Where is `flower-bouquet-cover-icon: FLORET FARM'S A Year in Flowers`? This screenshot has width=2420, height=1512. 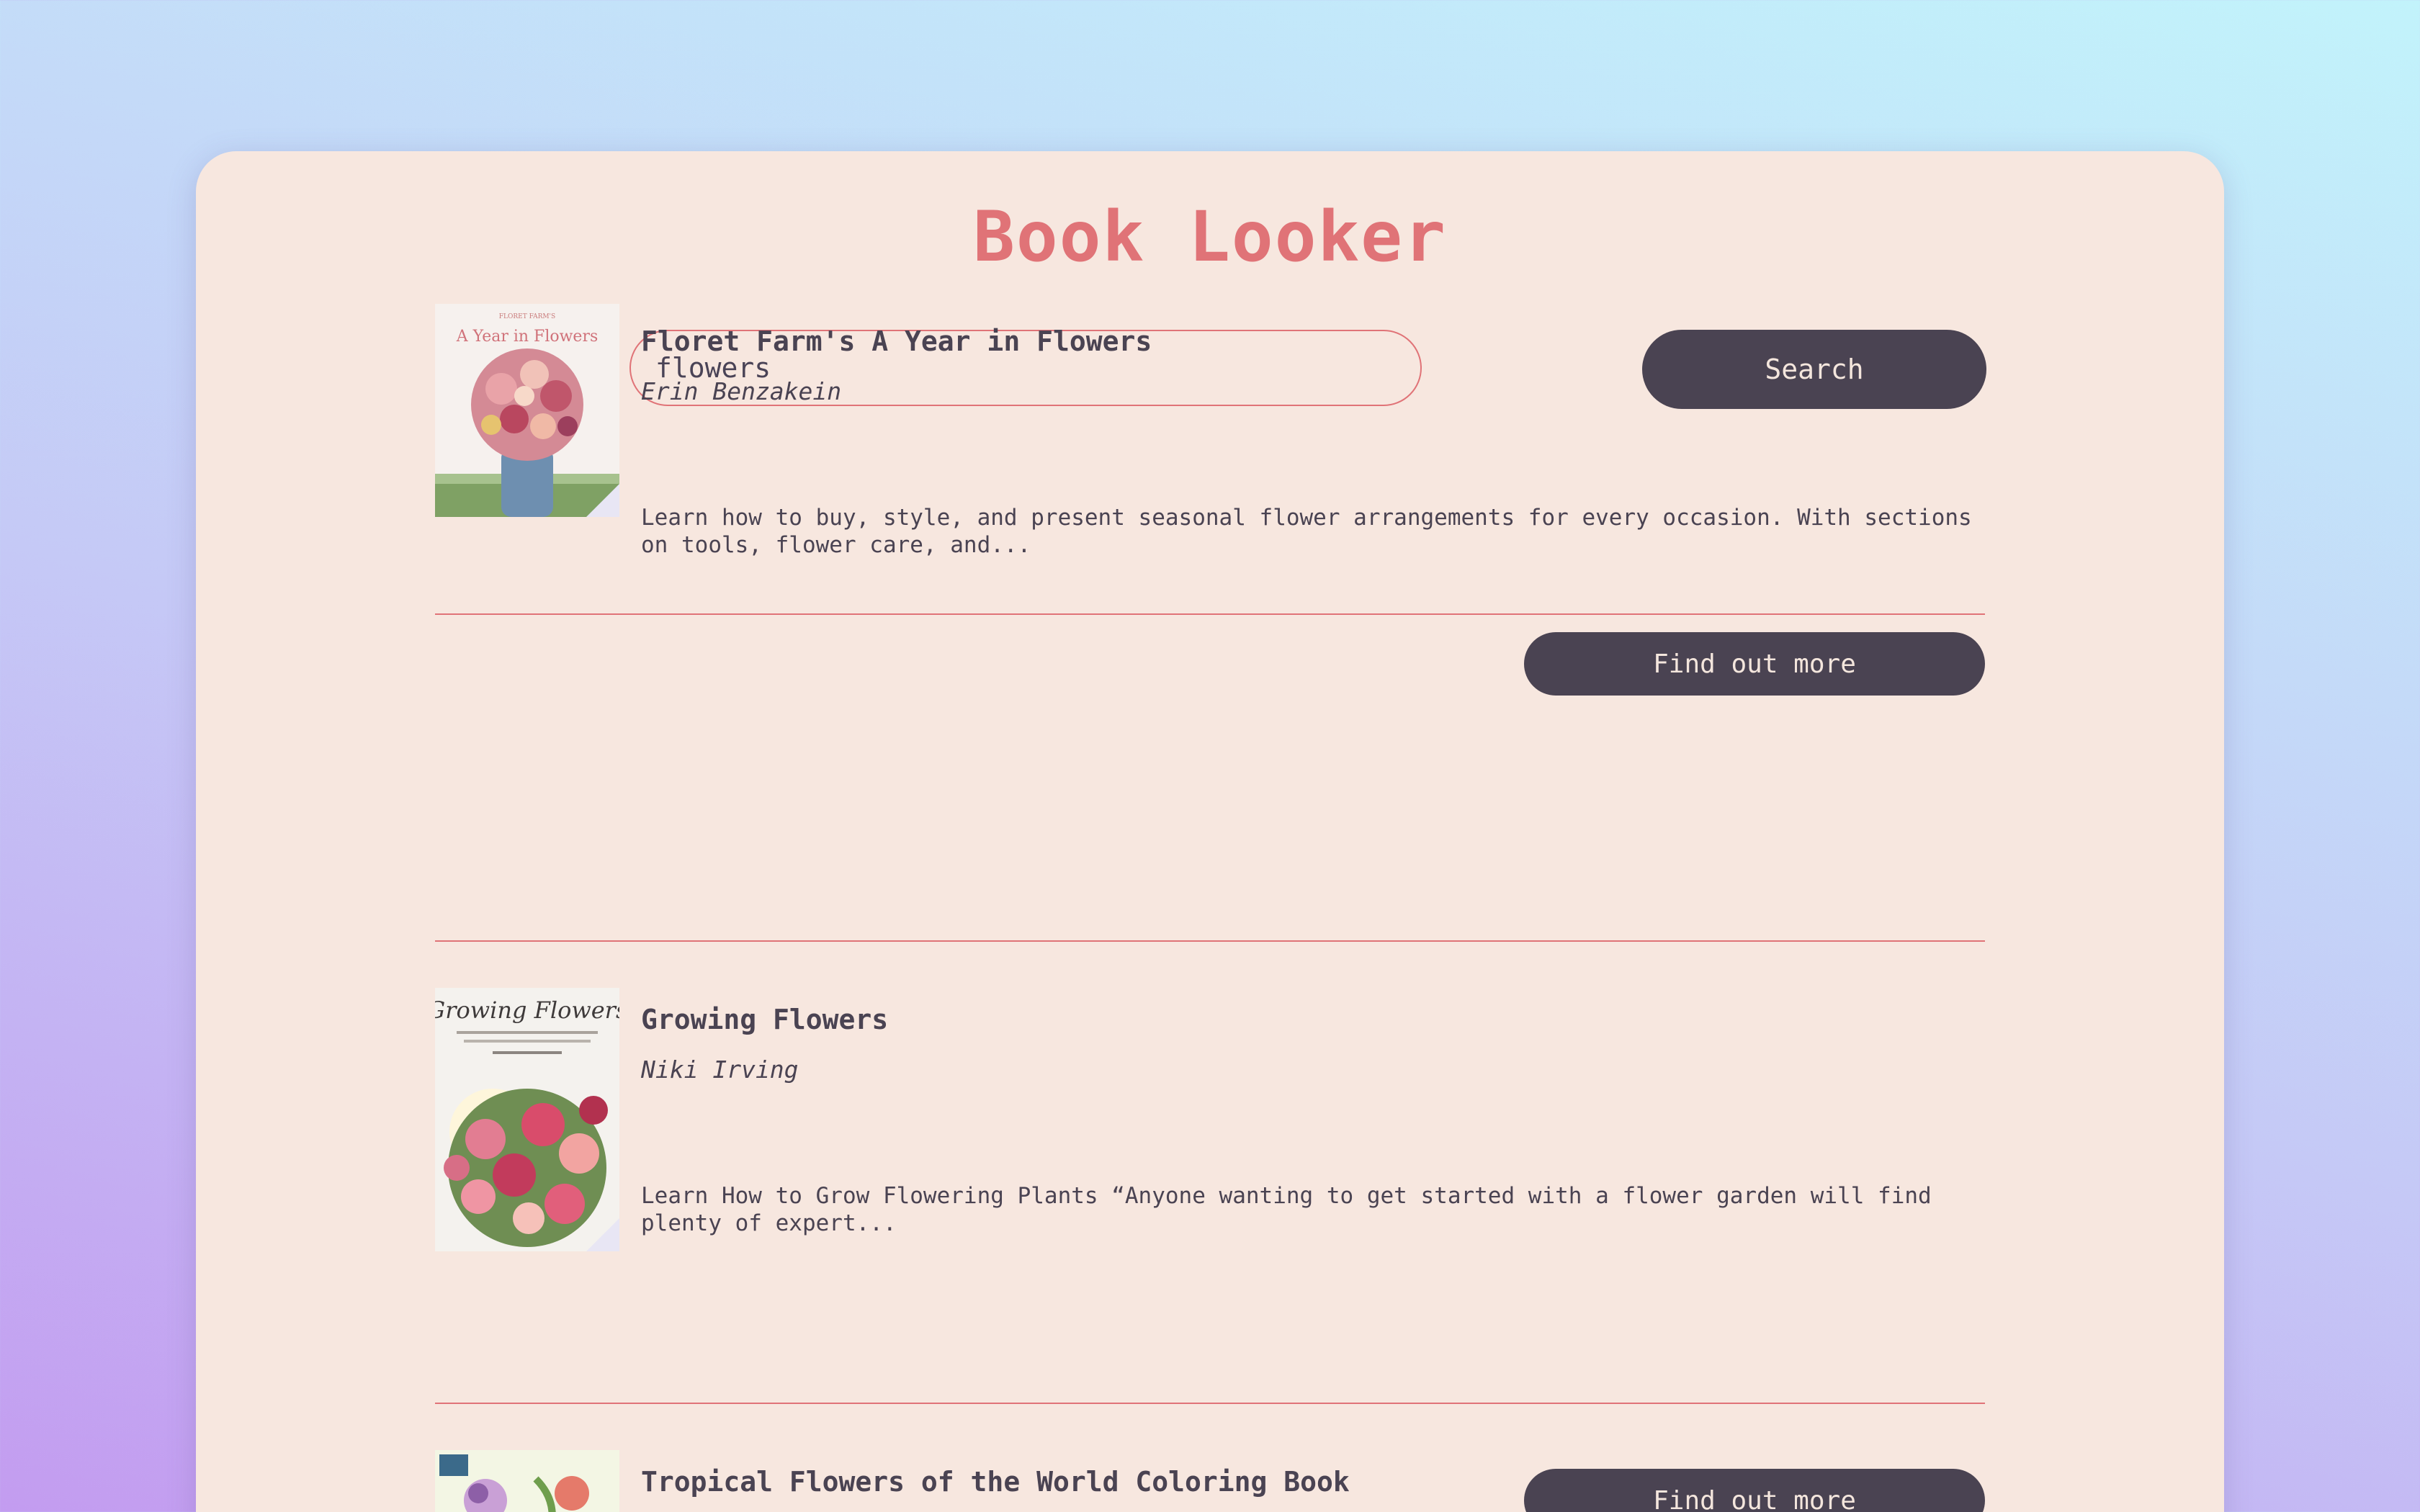 flower-bouquet-cover-icon: FLORET FARM'S A Year in Flowers is located at coordinates (527, 410).